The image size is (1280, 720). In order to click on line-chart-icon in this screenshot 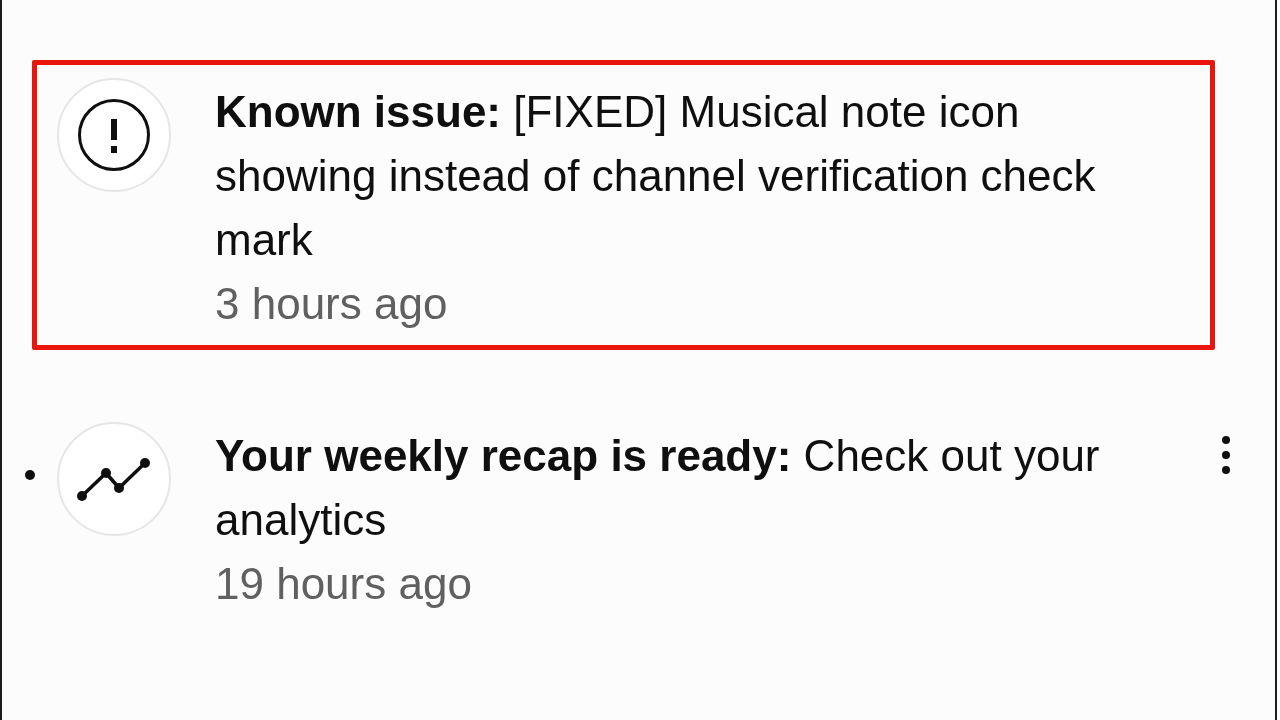, I will do `click(114, 479)`.